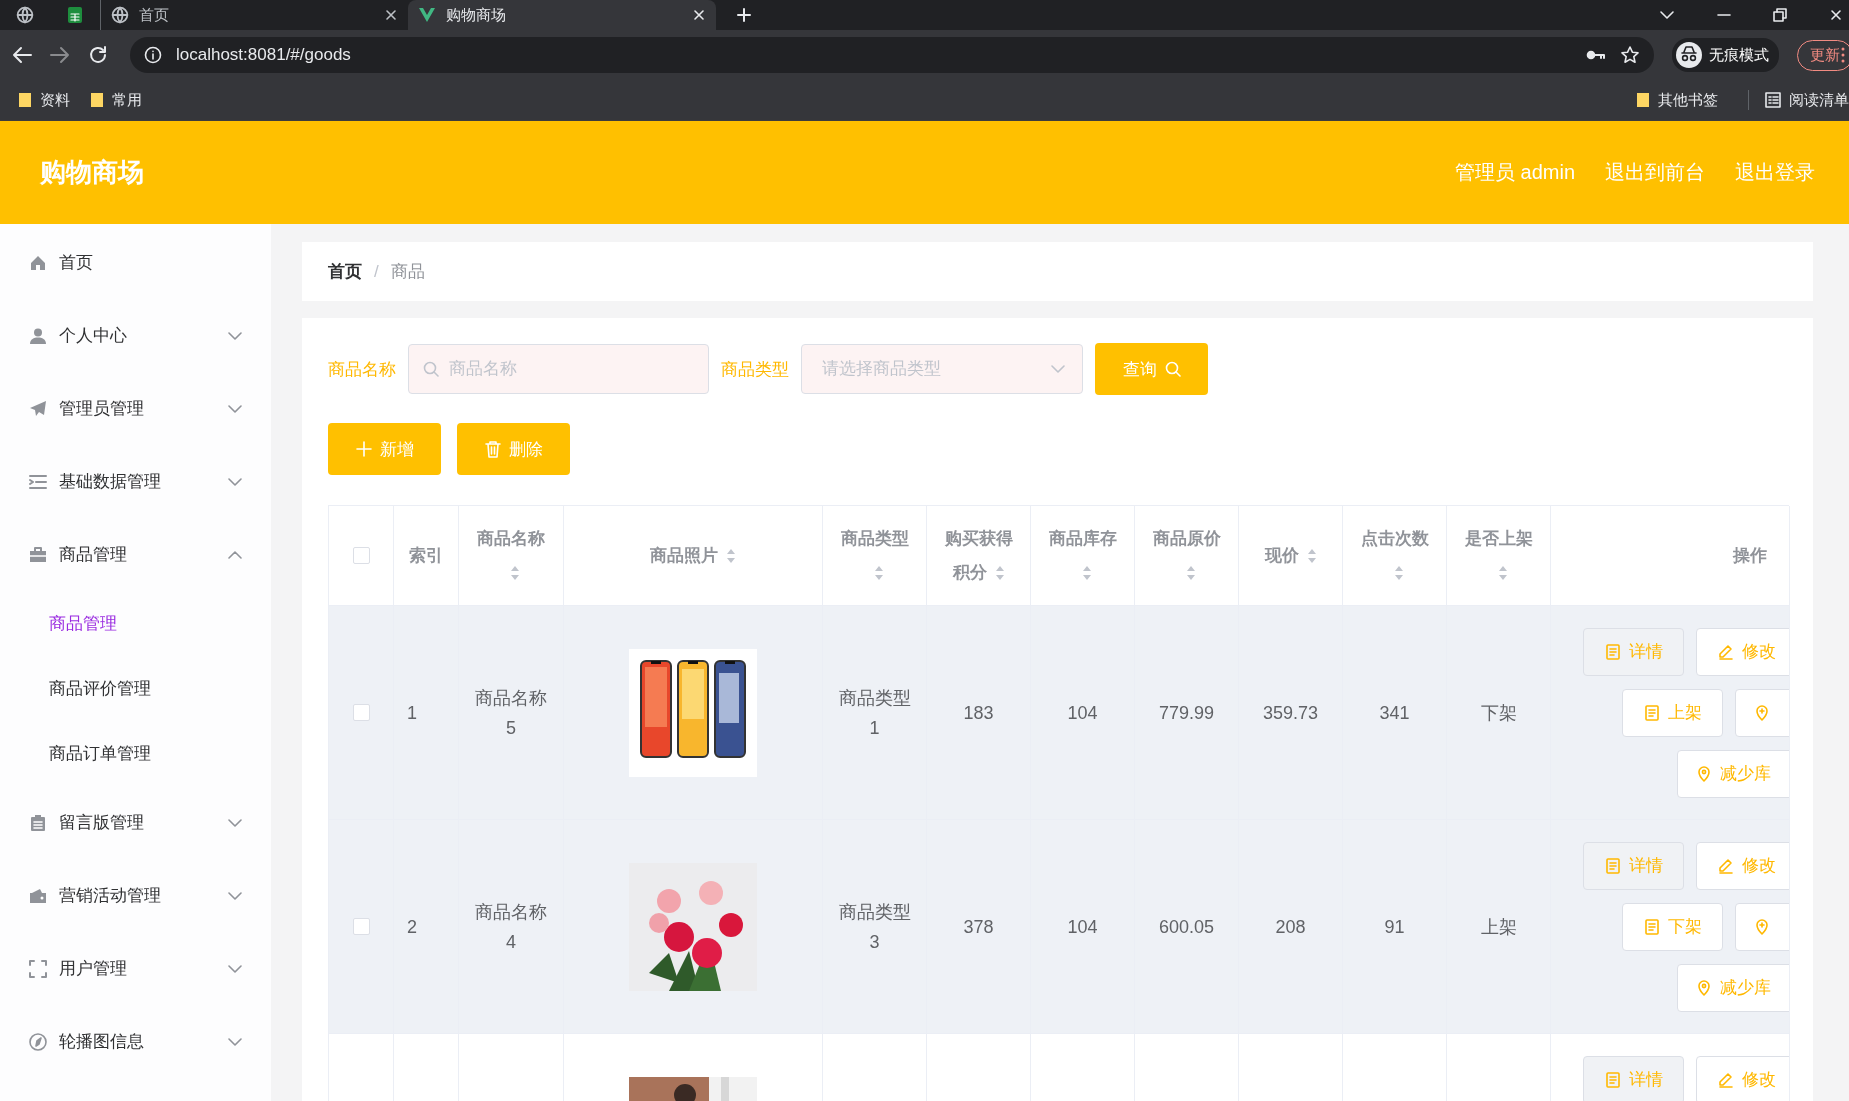 Image resolution: width=1849 pixels, height=1101 pixels. Describe the element at coordinates (511, 713) in the screenshot. I see `table-cell-text: 商品名称5` at that location.